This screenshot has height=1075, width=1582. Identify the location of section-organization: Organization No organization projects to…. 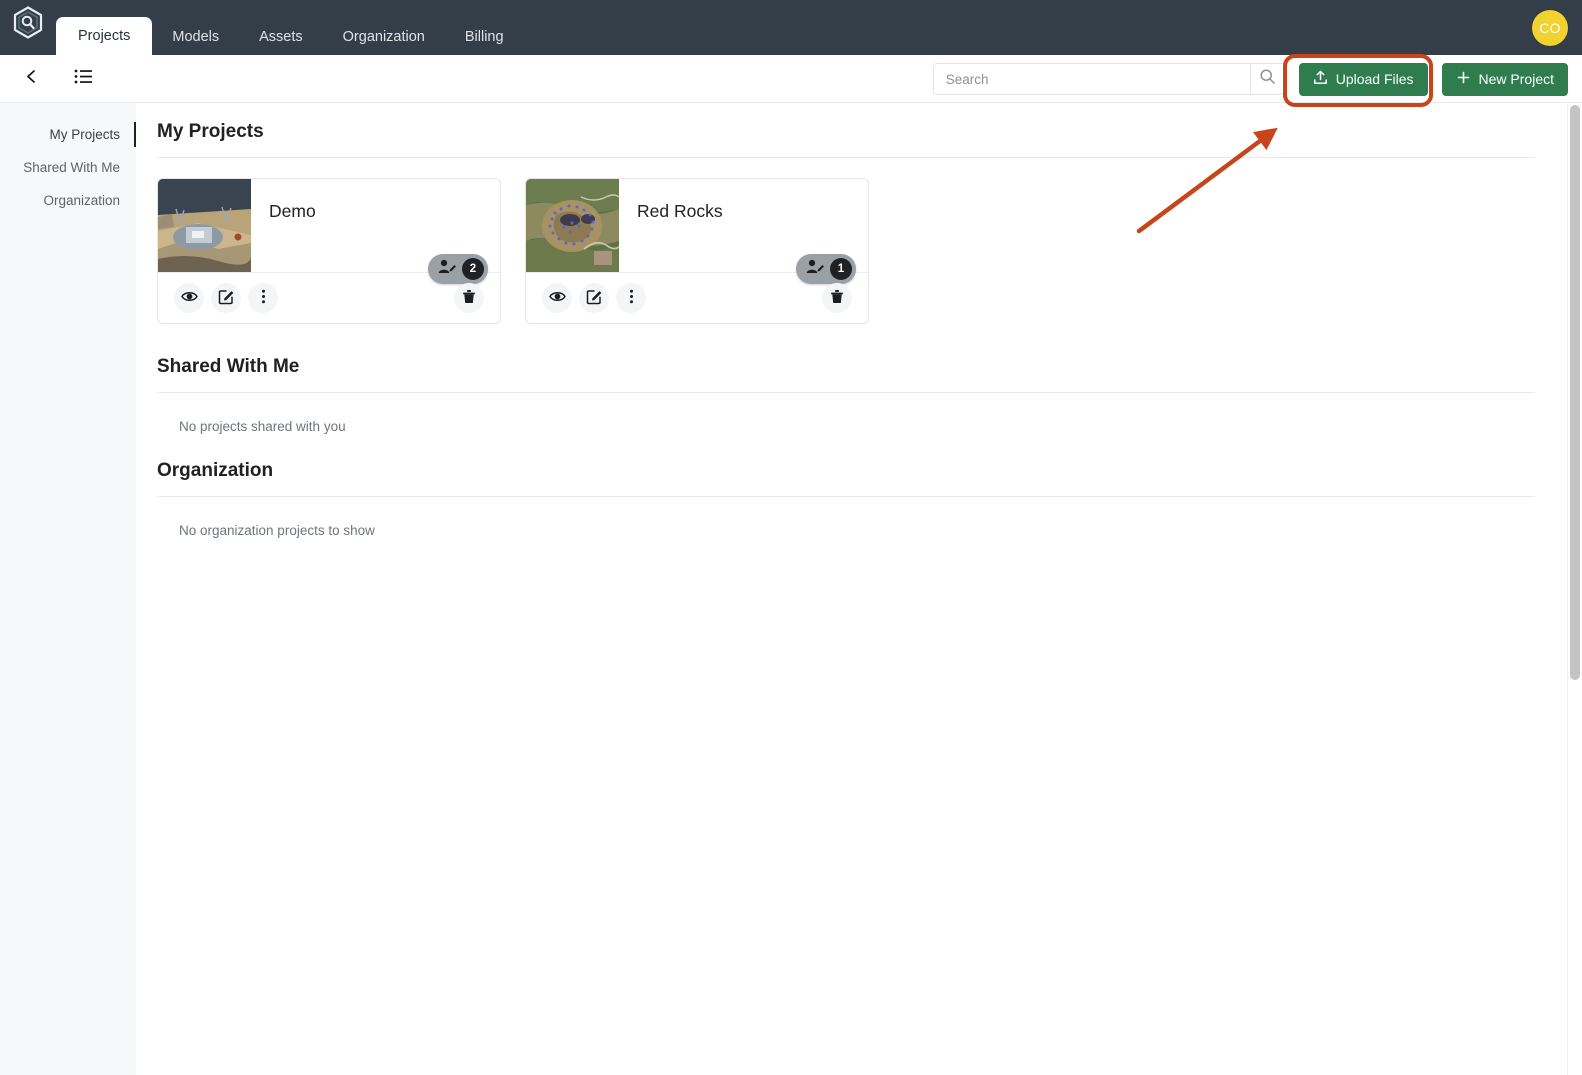
(851, 499).